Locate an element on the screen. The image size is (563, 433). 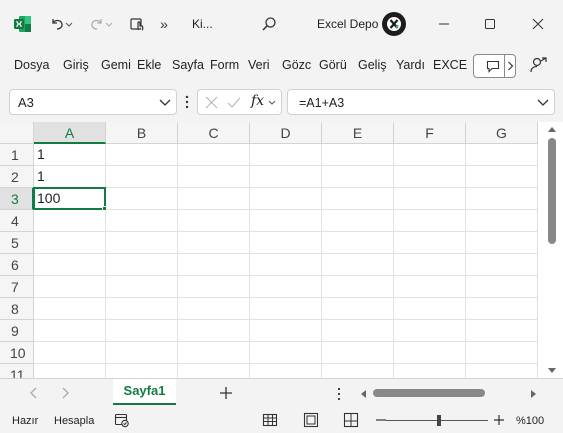
zoom-level: %100 is located at coordinates (530, 421).